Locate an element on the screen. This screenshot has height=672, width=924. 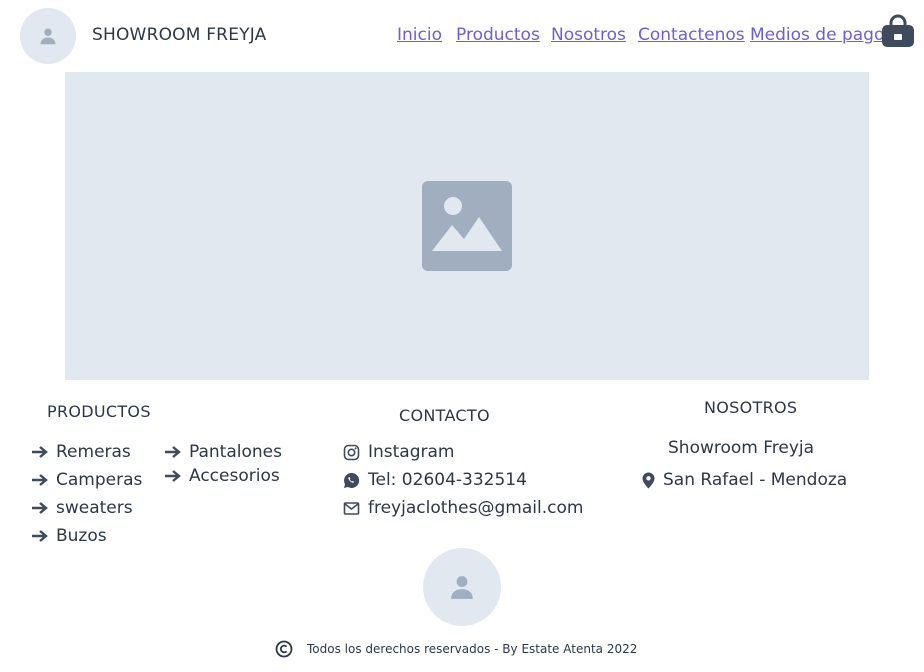
product-link-accesorios: Accesorios is located at coordinates (222, 476).